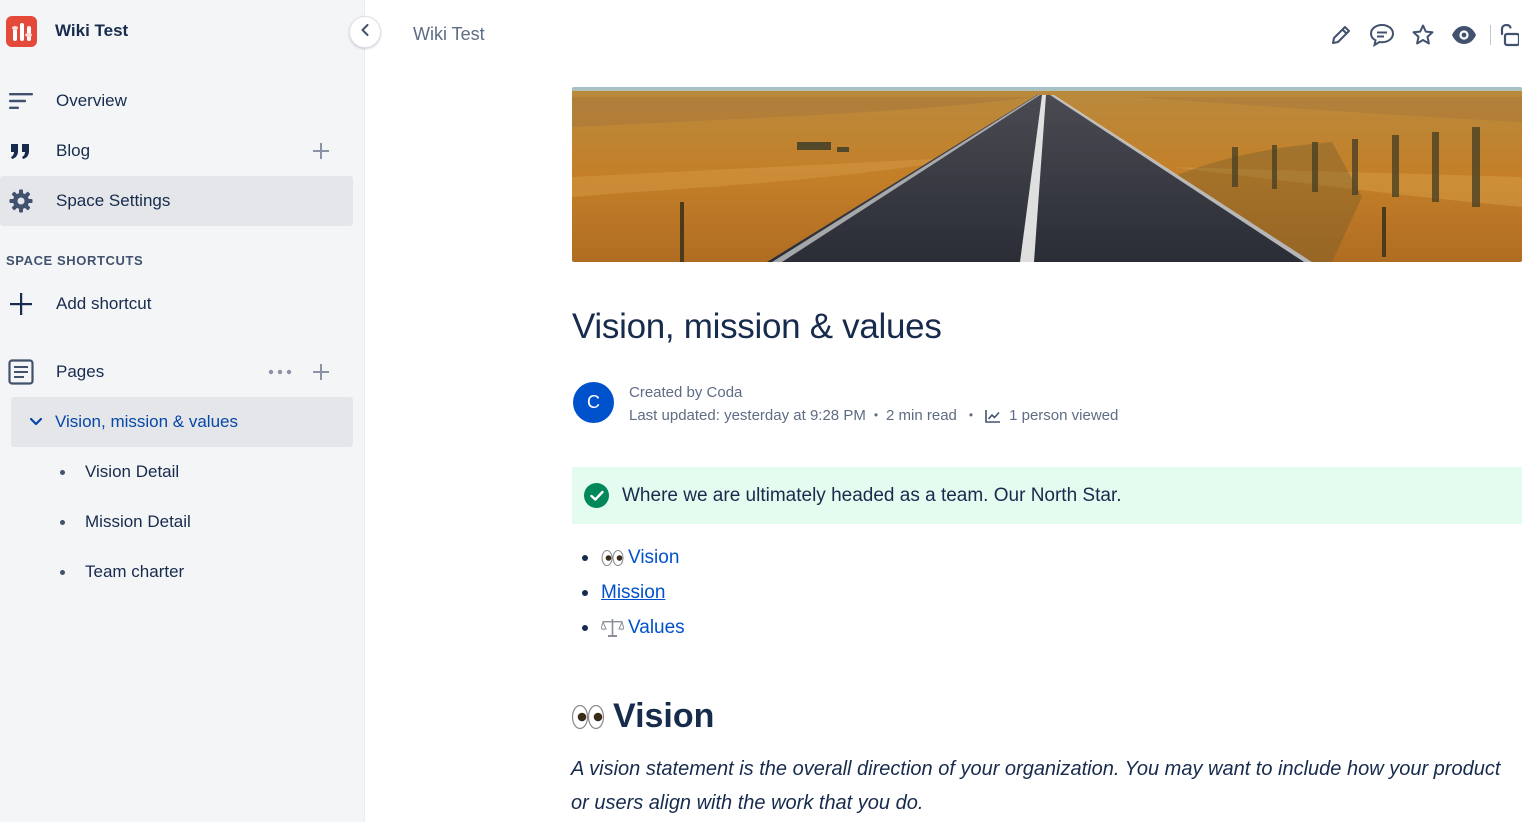 The image size is (1525, 822). I want to click on toc-link: Vision, so click(653, 558).